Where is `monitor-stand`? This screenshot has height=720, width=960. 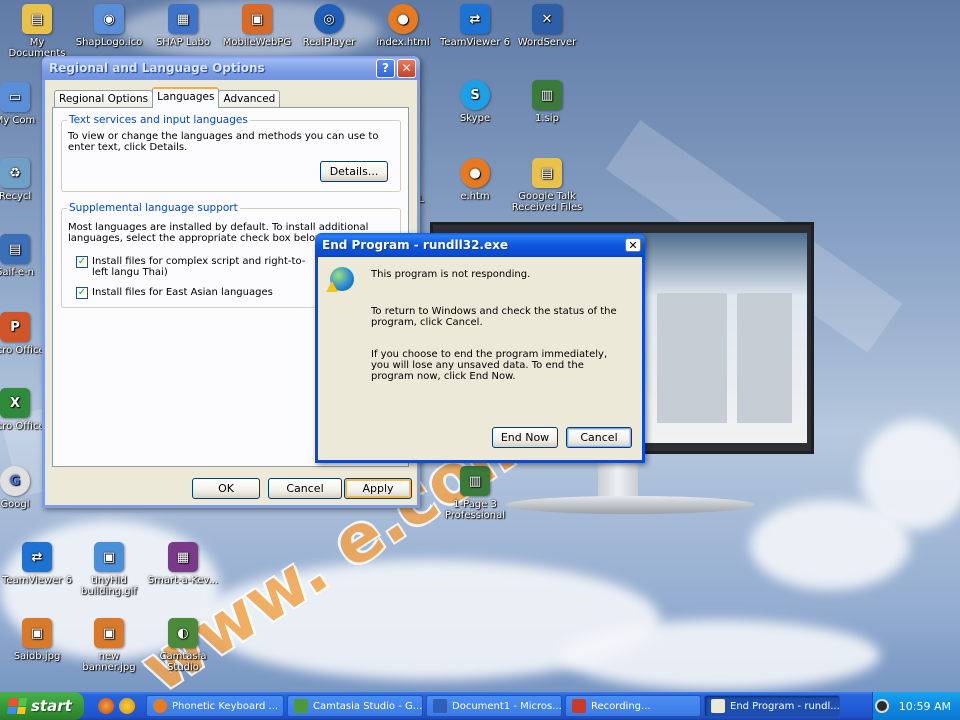 monitor-stand is located at coordinates (618, 478).